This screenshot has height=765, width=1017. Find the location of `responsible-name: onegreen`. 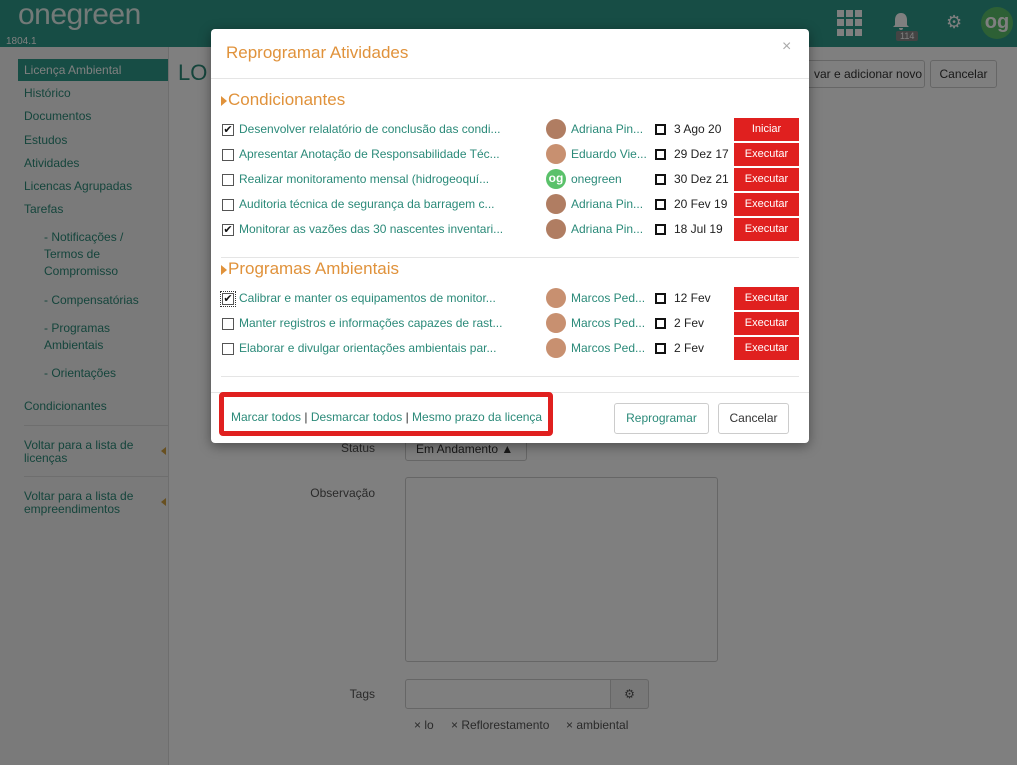

responsible-name: onegreen is located at coordinates (608, 179).